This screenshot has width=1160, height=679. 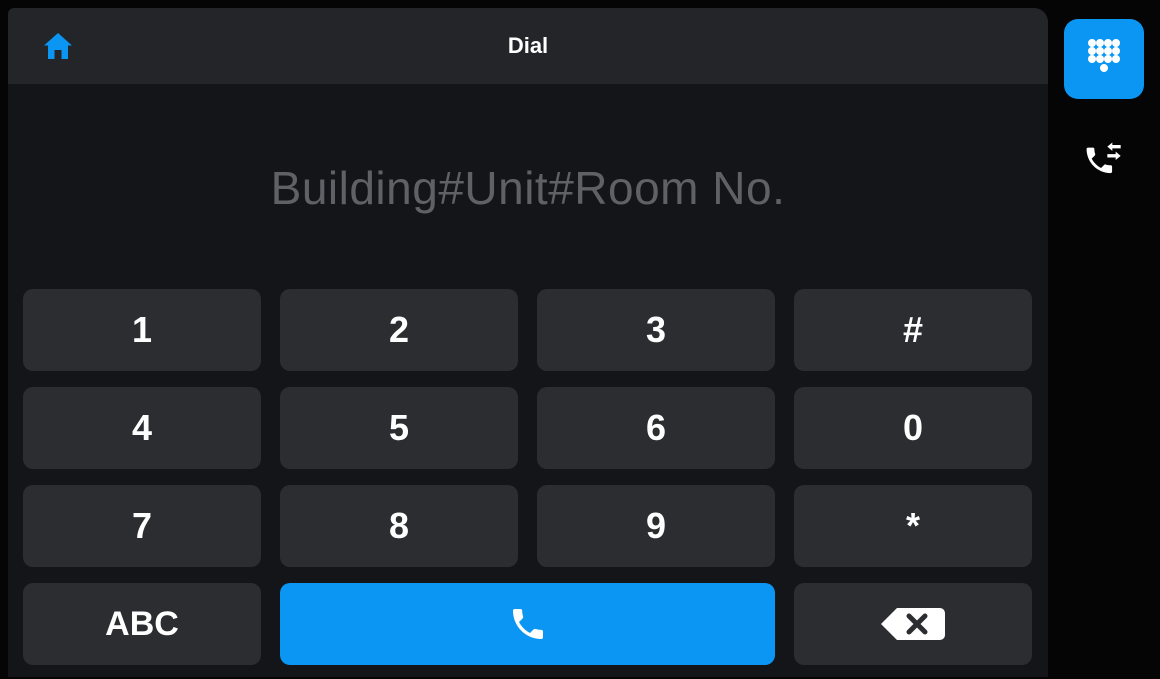 What do you see at coordinates (1105, 339) in the screenshot?
I see `sidebar` at bounding box center [1105, 339].